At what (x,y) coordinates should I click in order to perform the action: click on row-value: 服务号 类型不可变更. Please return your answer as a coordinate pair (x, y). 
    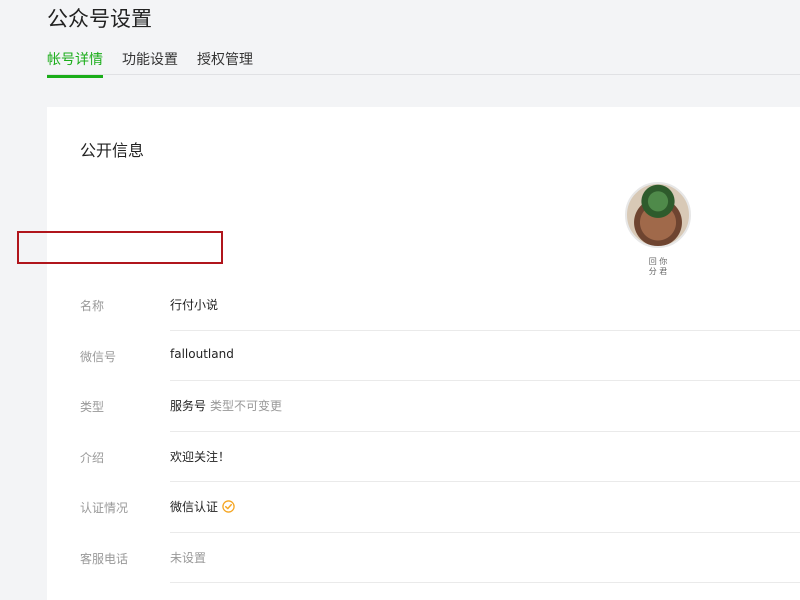
    Looking at the image, I should click on (226, 405).